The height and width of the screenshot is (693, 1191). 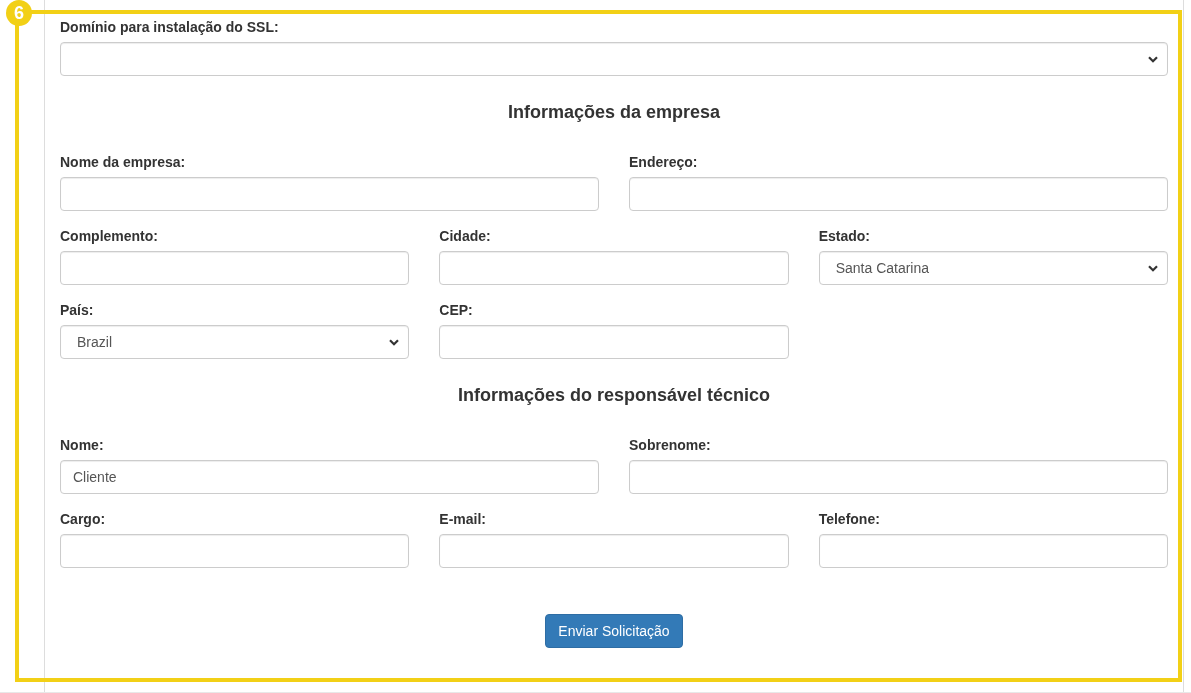 I want to click on field-label: Cidade:, so click(x=465, y=236).